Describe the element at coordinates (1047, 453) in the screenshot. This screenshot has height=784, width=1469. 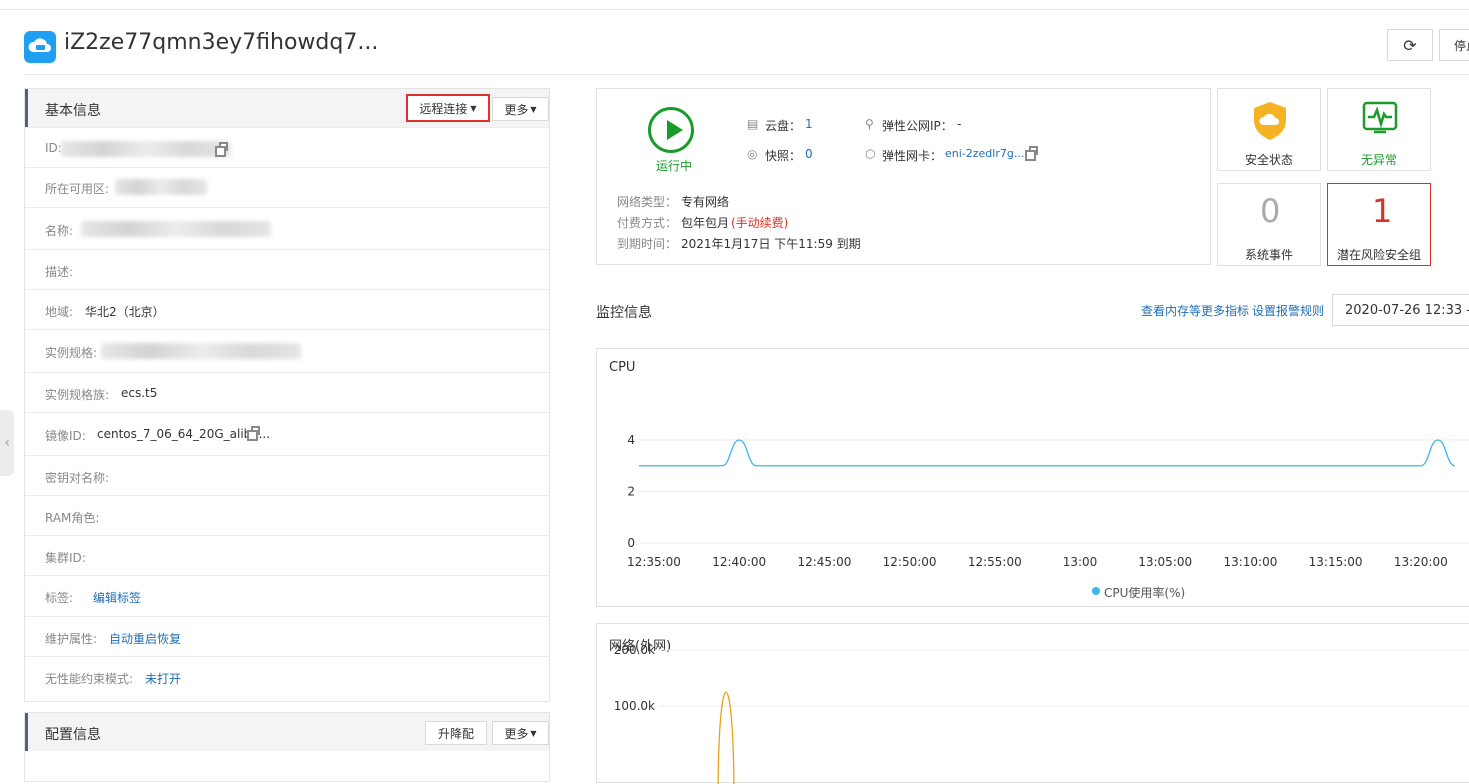
I see `cpu-series-line` at that location.